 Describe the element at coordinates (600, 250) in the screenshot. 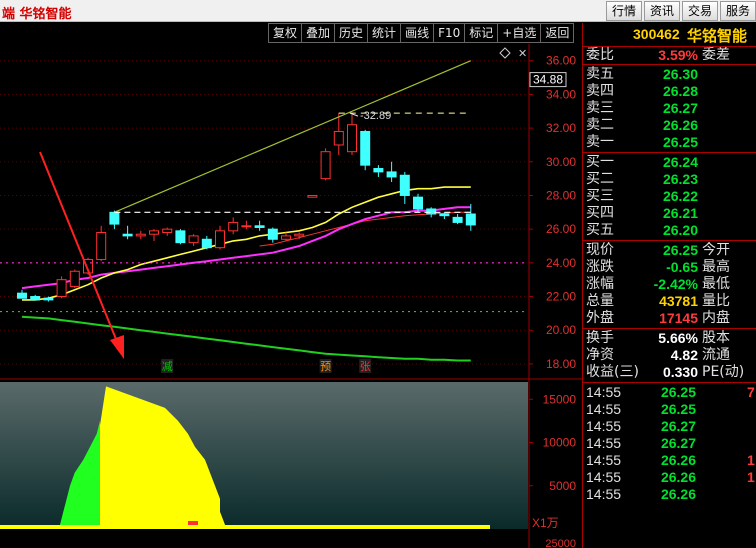

I see `stat-row-0-label: 现价` at that location.